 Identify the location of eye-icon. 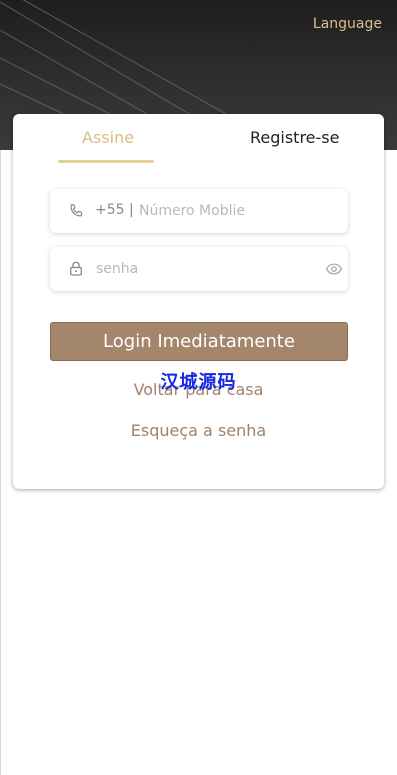
(334, 269).